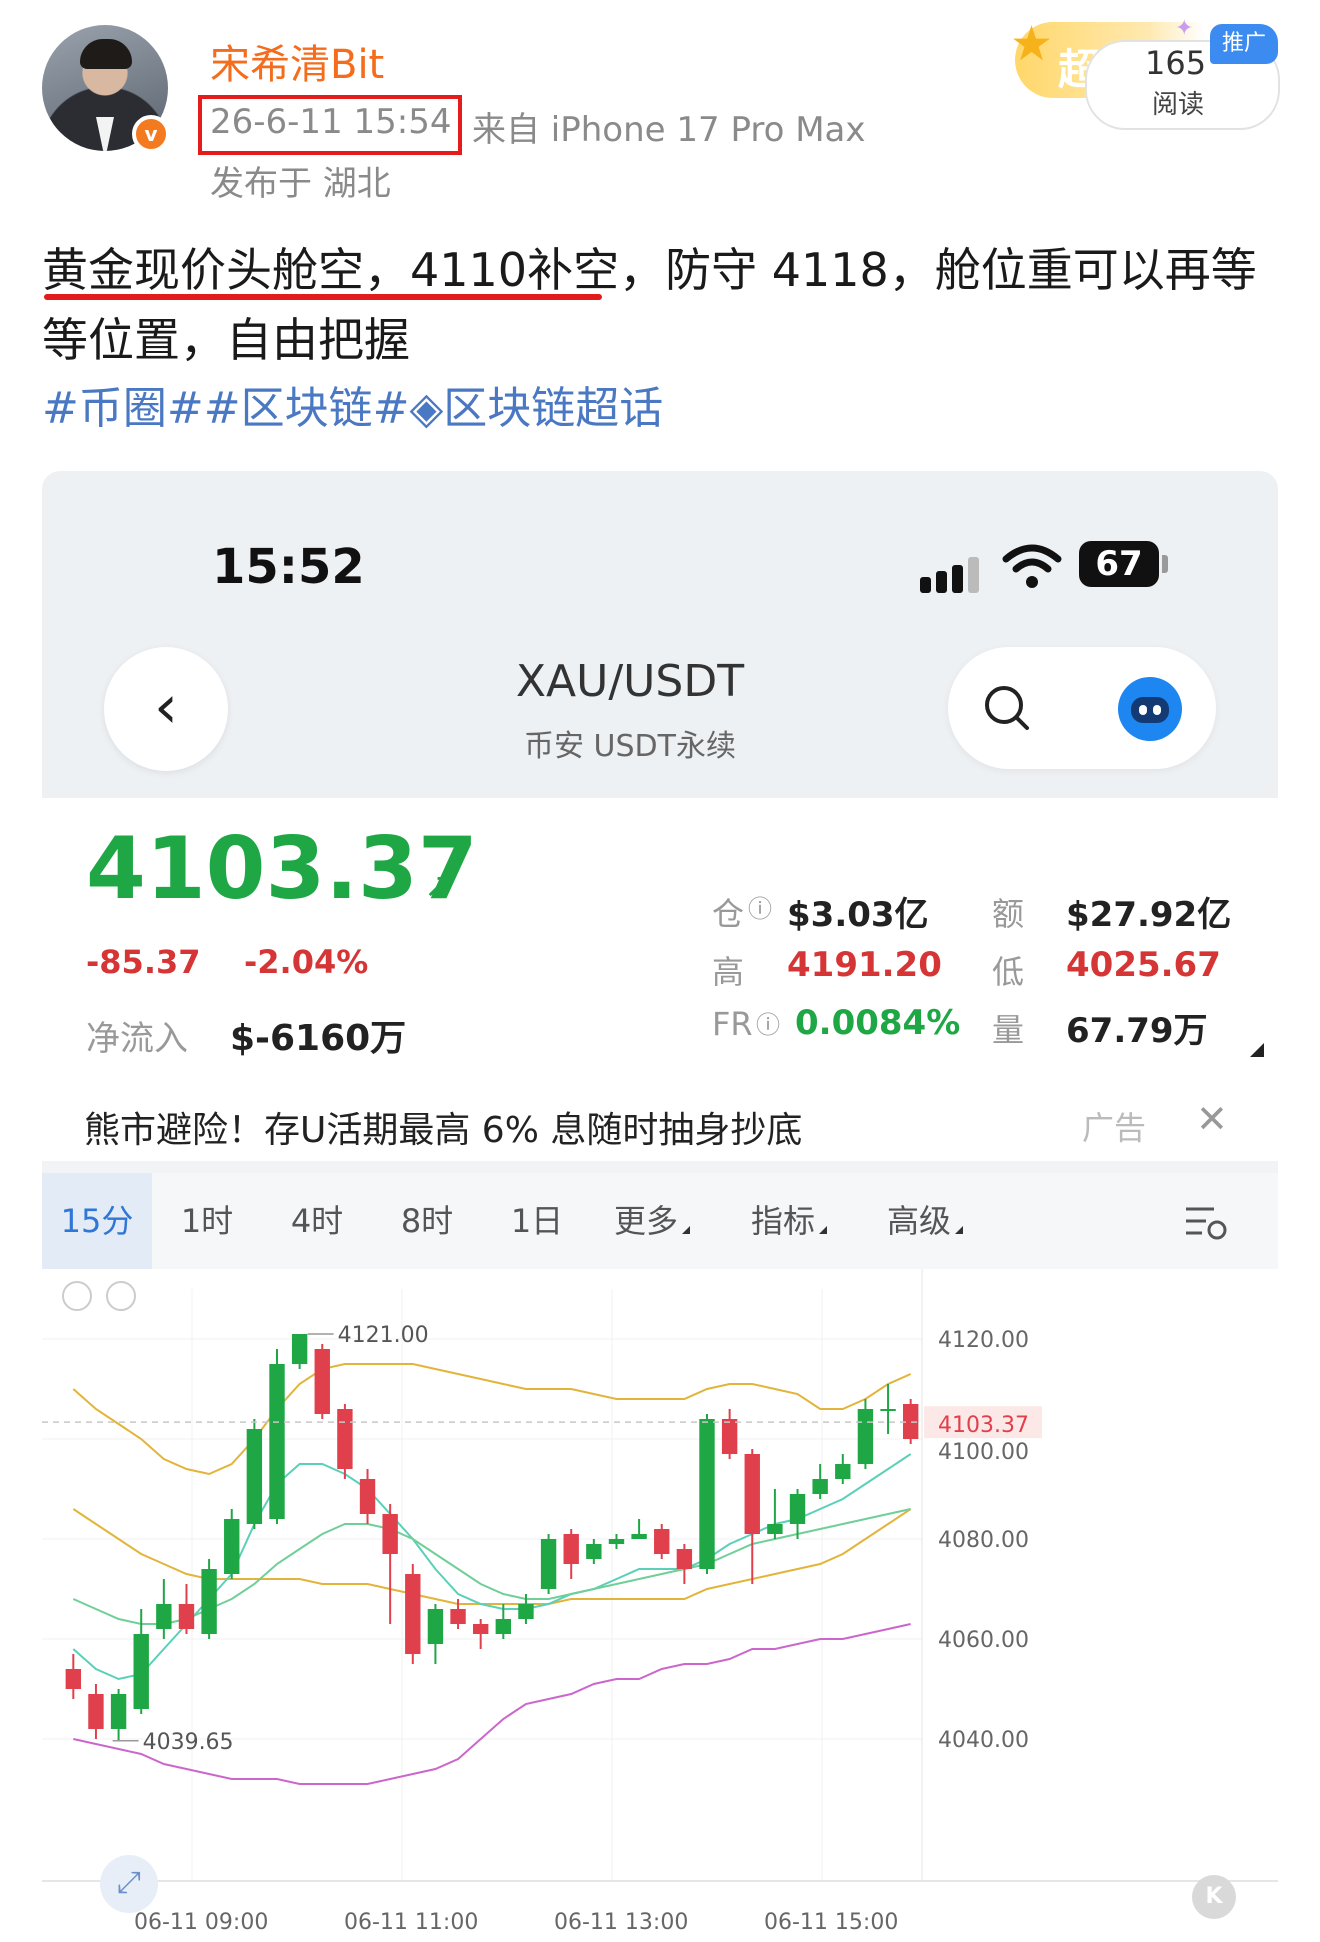 The height and width of the screenshot is (1942, 1320). Describe the element at coordinates (858, 915) in the screenshot. I see `open-interest: $3.03亿` at that location.